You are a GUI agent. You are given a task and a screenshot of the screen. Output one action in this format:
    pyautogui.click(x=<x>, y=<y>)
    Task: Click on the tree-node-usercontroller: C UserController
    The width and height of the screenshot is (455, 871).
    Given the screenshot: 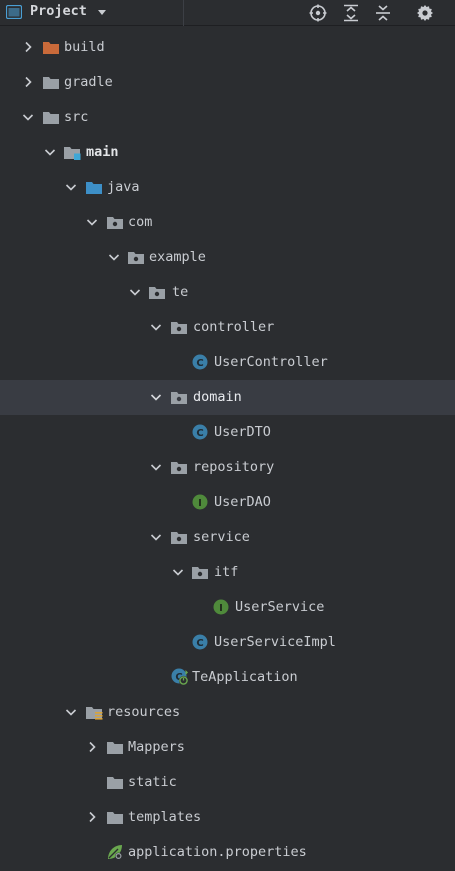 What is the action you would take?
    pyautogui.click(x=227, y=362)
    